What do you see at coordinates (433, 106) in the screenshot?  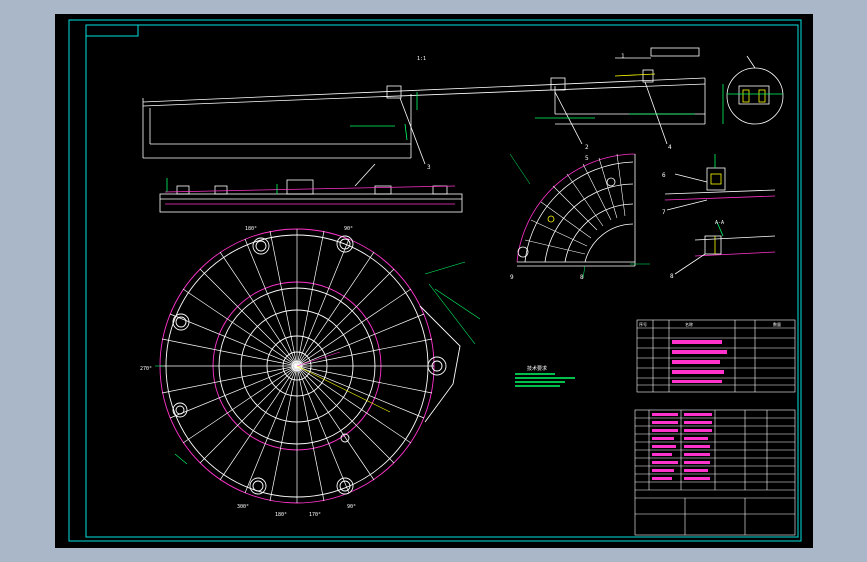 I see `elevation-view` at bounding box center [433, 106].